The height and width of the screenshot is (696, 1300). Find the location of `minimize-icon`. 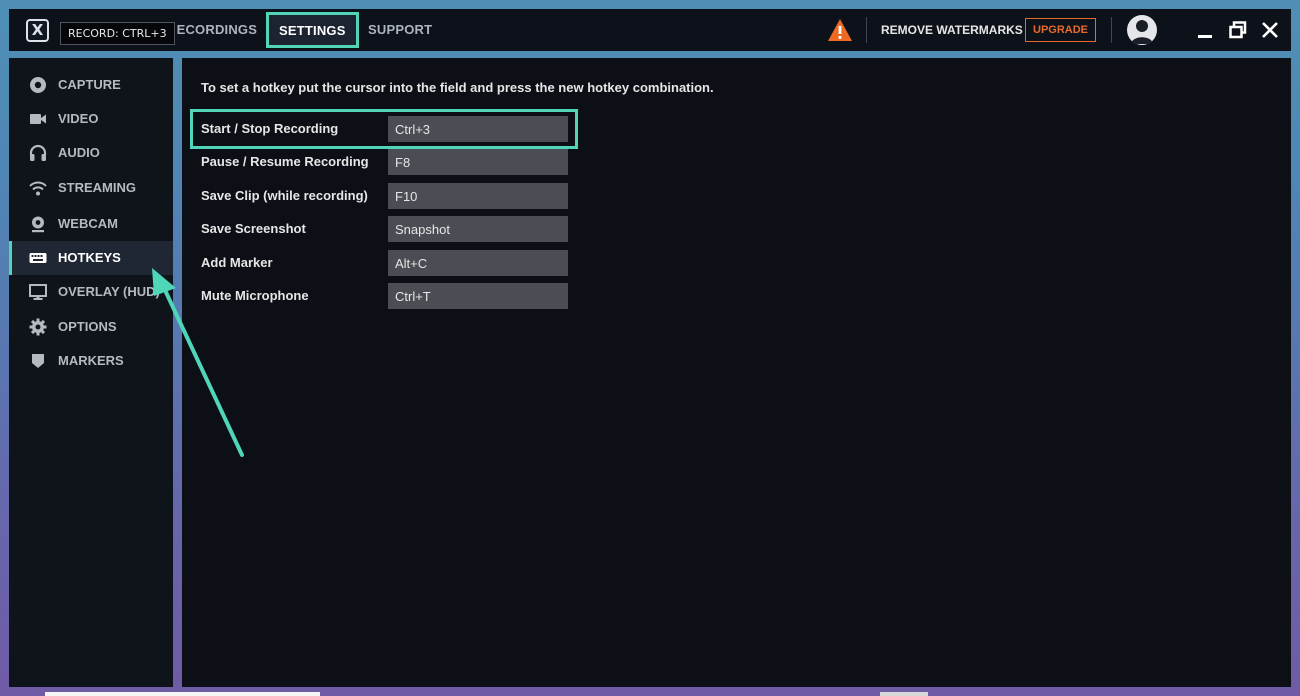

minimize-icon is located at coordinates (1205, 30).